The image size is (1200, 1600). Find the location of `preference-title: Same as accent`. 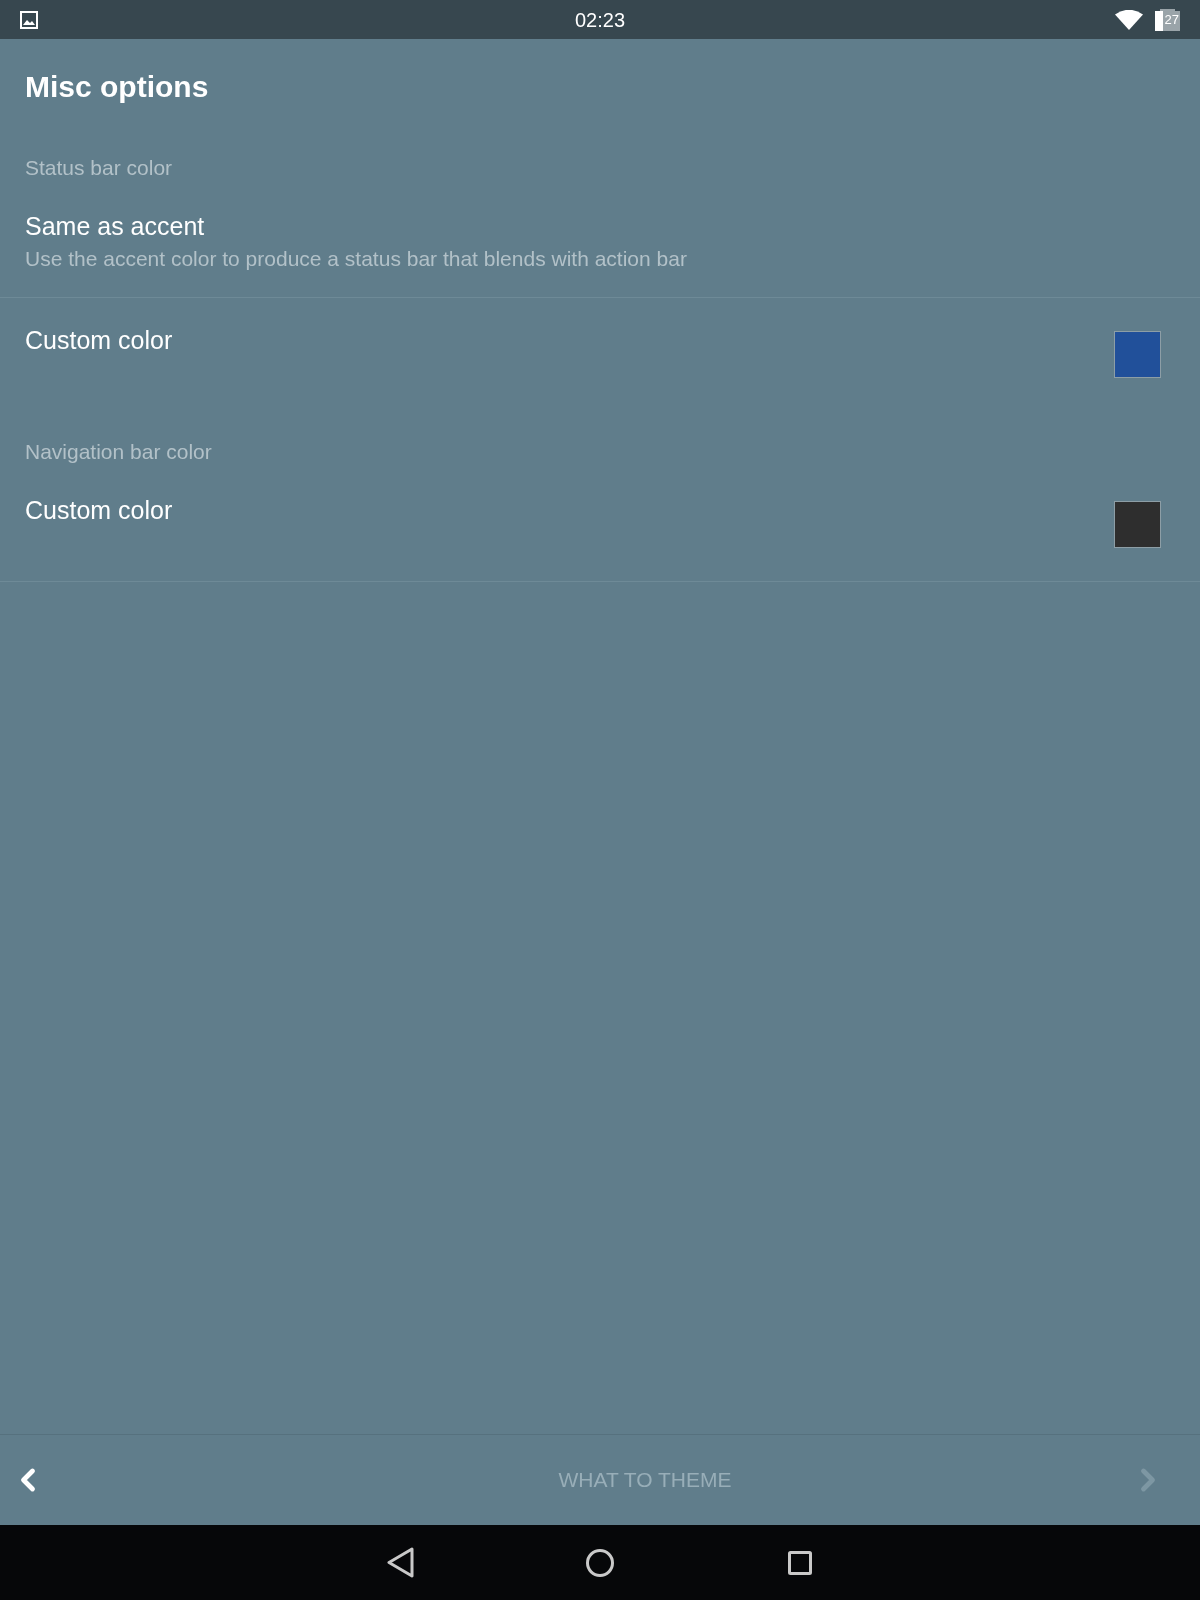

preference-title: Same as accent is located at coordinates (115, 226).